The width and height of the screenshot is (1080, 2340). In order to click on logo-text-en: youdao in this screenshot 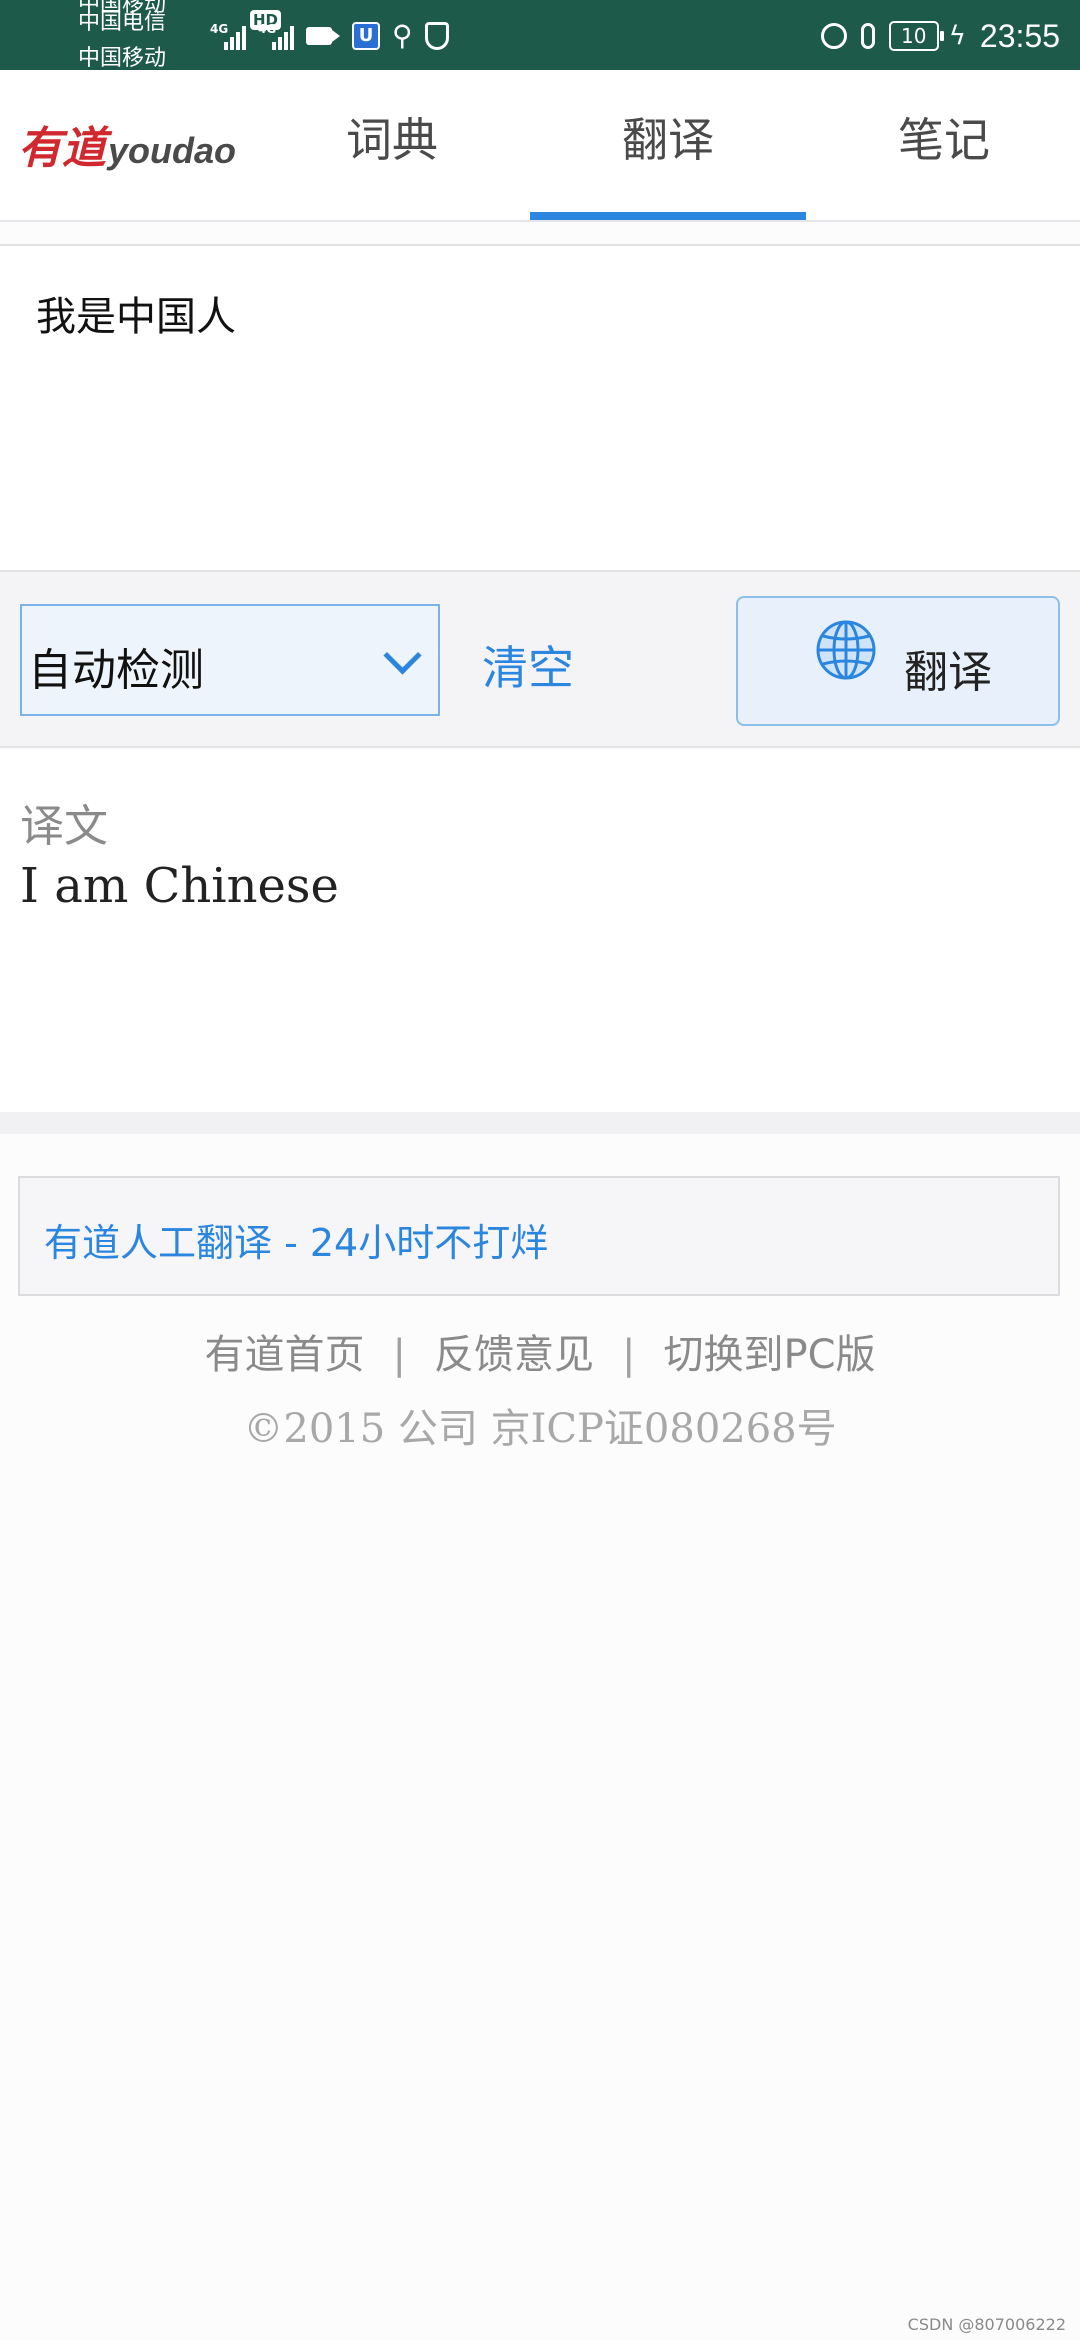, I will do `click(172, 150)`.